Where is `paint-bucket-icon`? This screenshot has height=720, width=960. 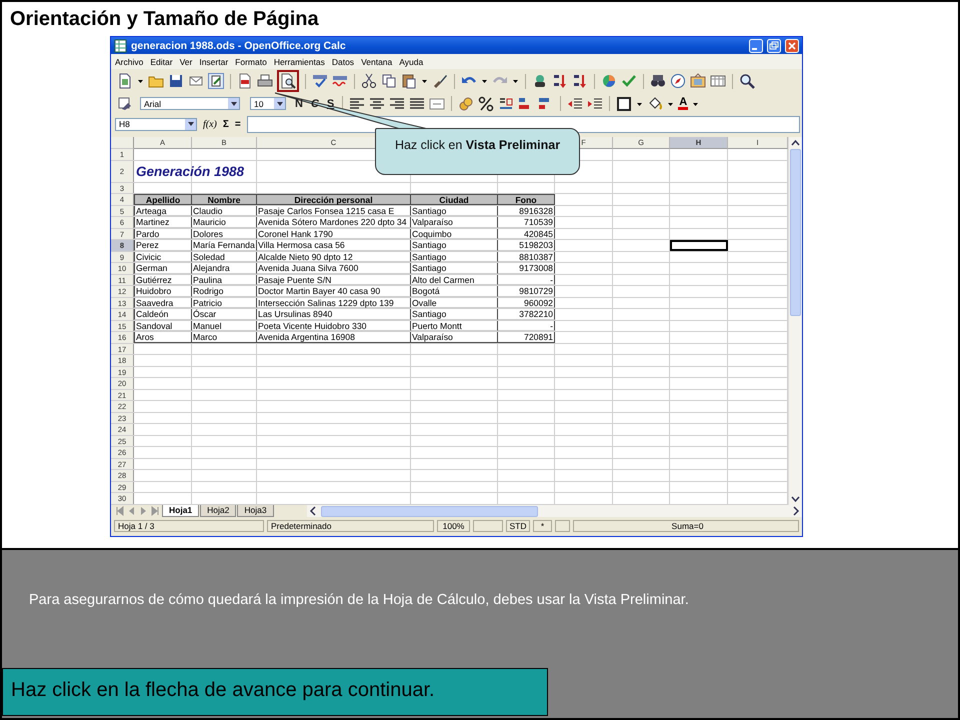 paint-bucket-icon is located at coordinates (655, 104).